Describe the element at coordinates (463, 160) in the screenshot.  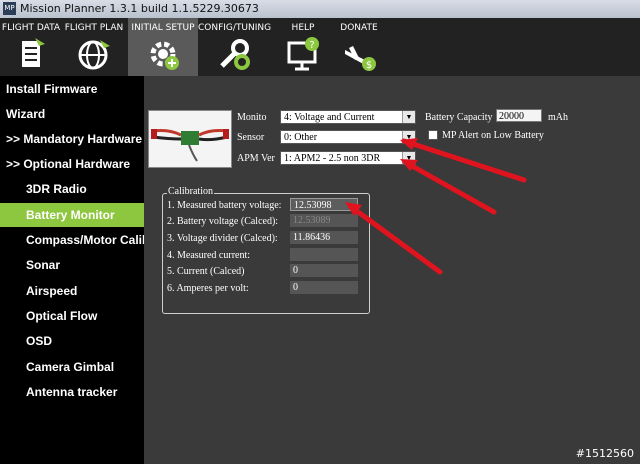
I see `annotation-arrow-sensor` at that location.